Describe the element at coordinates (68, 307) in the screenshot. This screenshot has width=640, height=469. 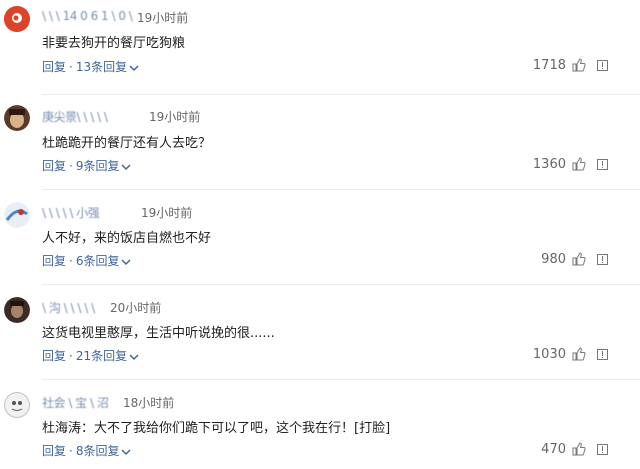
I see `comment-username: \ 沟 \ \ \ \ \` at that location.